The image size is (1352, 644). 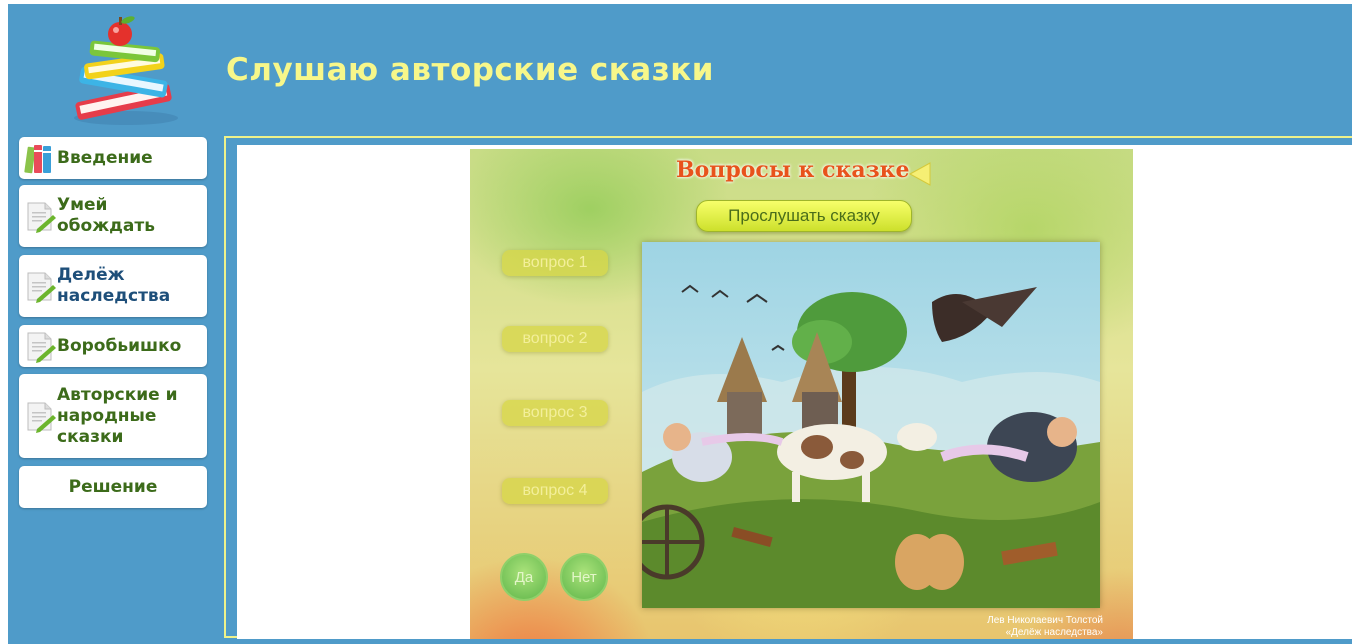 I want to click on credit-title: «Делёж наследства», so click(x=1054, y=632).